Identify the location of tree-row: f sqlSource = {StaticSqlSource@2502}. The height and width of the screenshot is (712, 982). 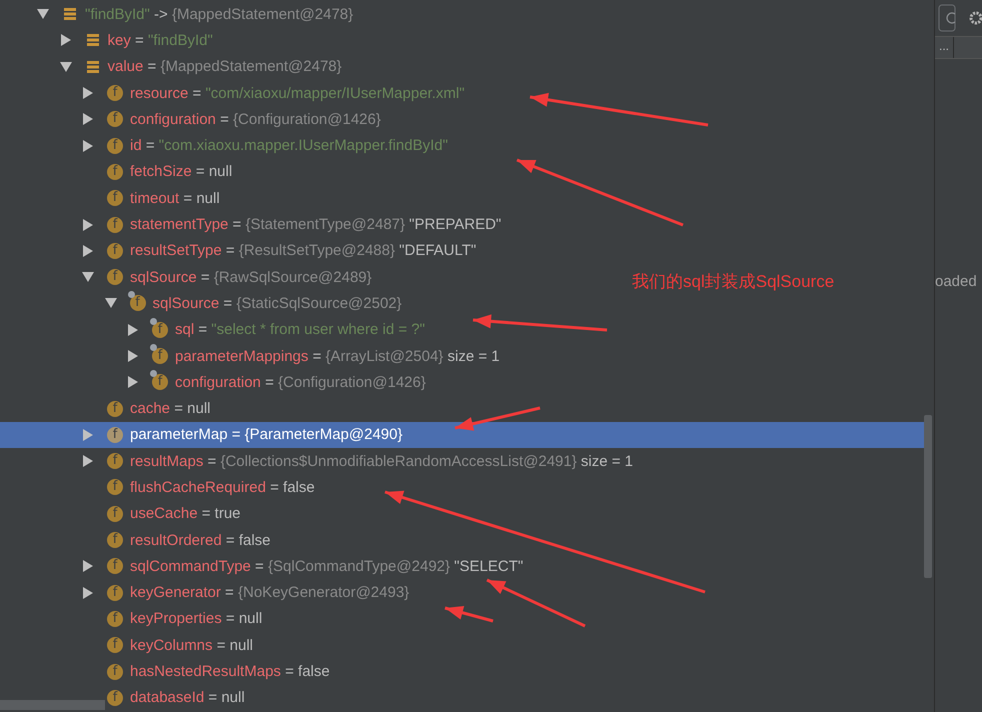
(201, 303).